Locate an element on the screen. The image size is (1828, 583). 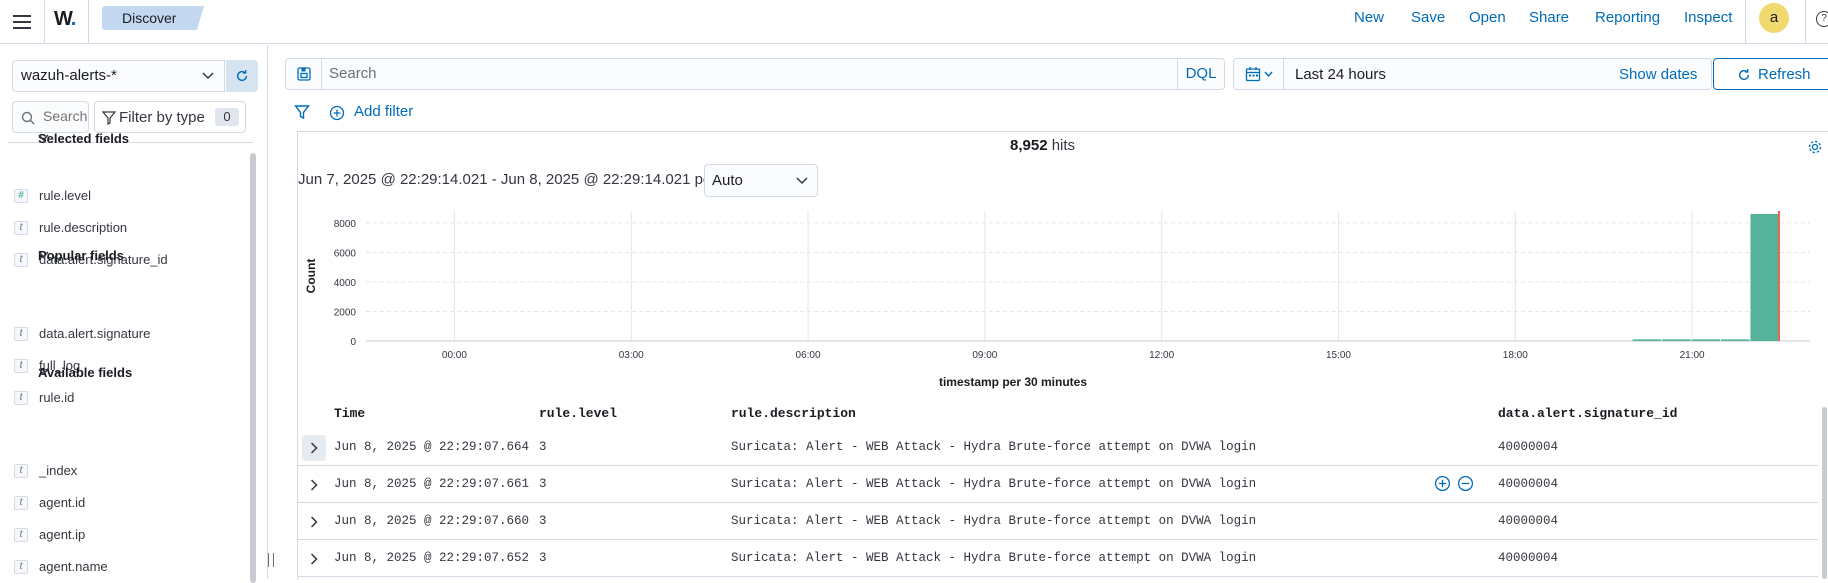
refresh-button: Refresh is located at coordinates (1770, 74).